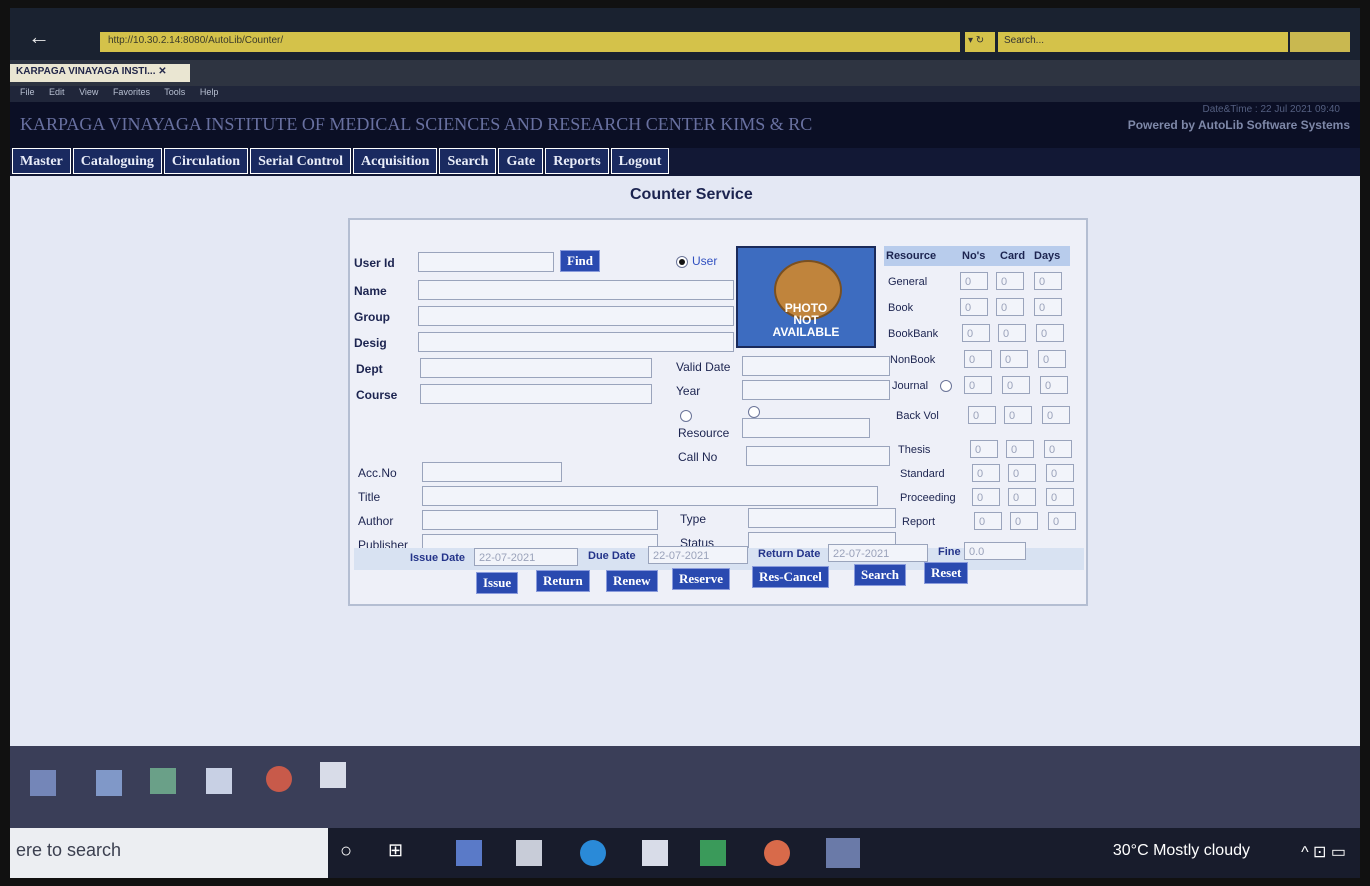 The image size is (1370, 886). What do you see at coordinates (206, 161) in the screenshot?
I see `nav-circulation: Circulation` at bounding box center [206, 161].